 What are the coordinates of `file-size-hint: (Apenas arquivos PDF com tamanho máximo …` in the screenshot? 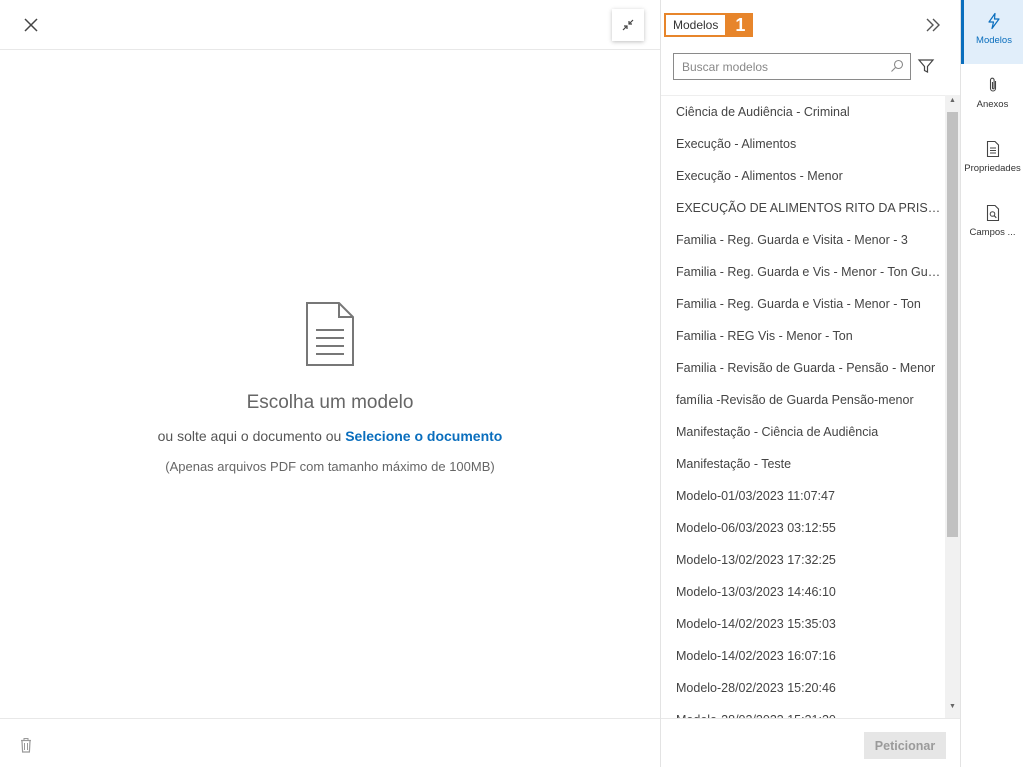 It's located at (330, 466).